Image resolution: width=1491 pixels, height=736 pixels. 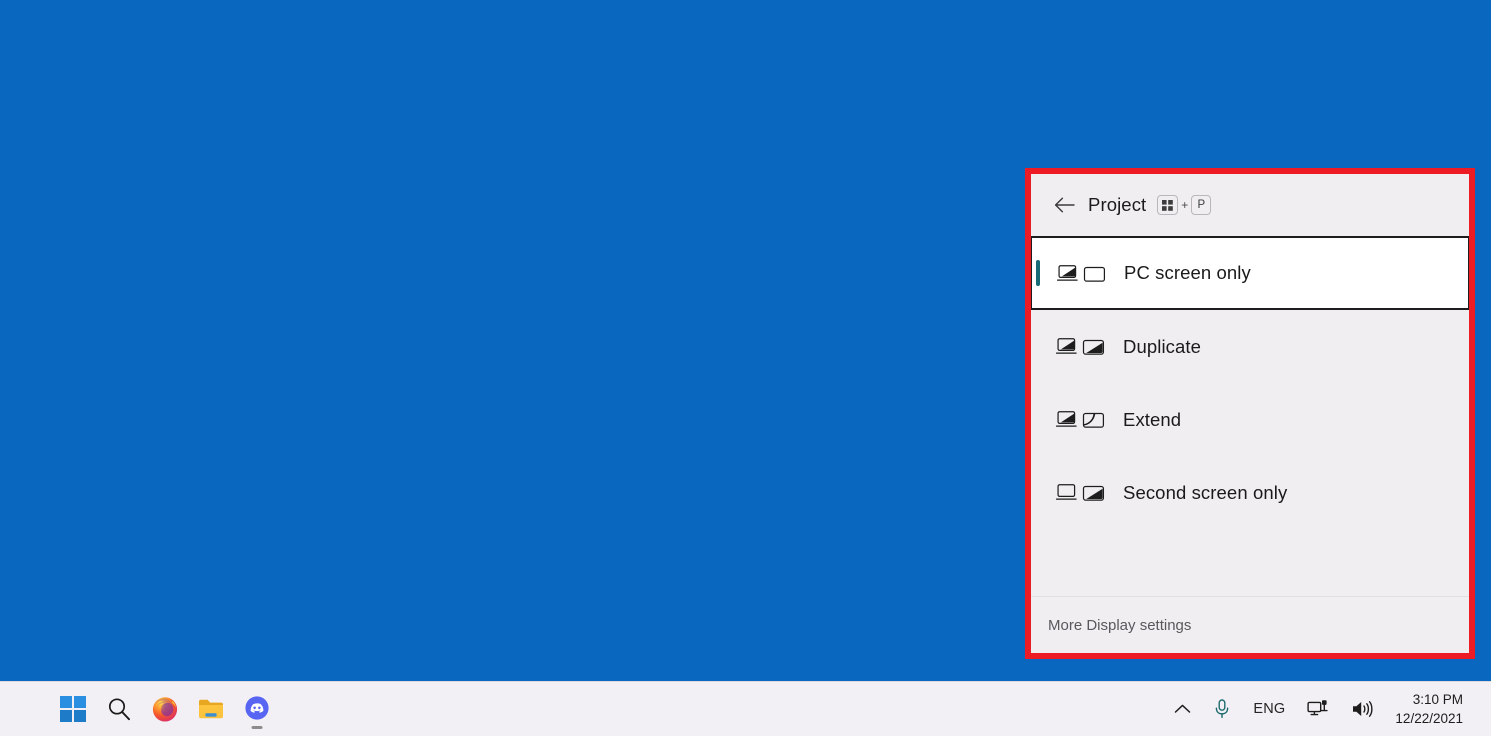 I want to click on remote-connection-icon, so click(x=1318, y=708).